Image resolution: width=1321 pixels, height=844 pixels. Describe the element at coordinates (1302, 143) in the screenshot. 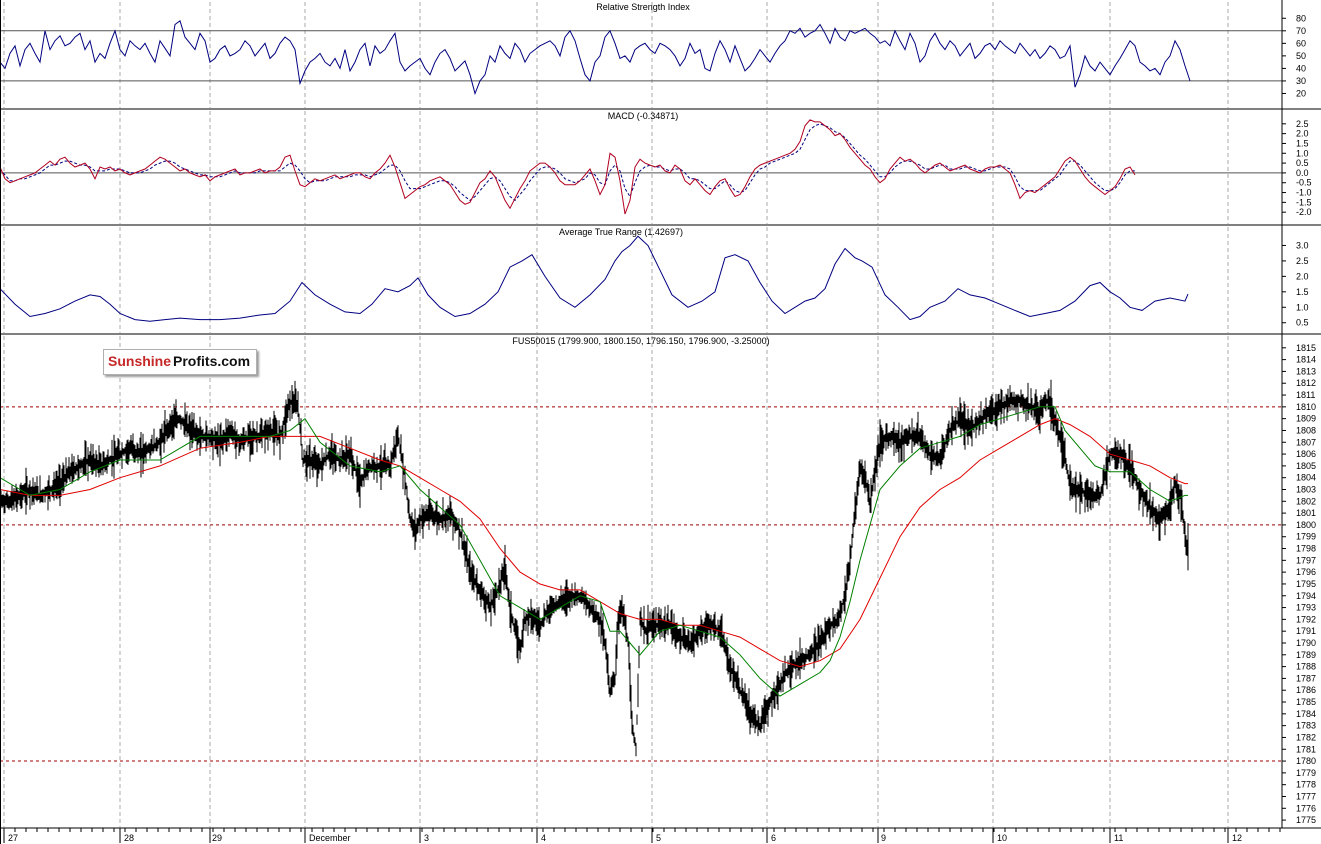

I see `macd-y-tick-label: 1.5` at that location.